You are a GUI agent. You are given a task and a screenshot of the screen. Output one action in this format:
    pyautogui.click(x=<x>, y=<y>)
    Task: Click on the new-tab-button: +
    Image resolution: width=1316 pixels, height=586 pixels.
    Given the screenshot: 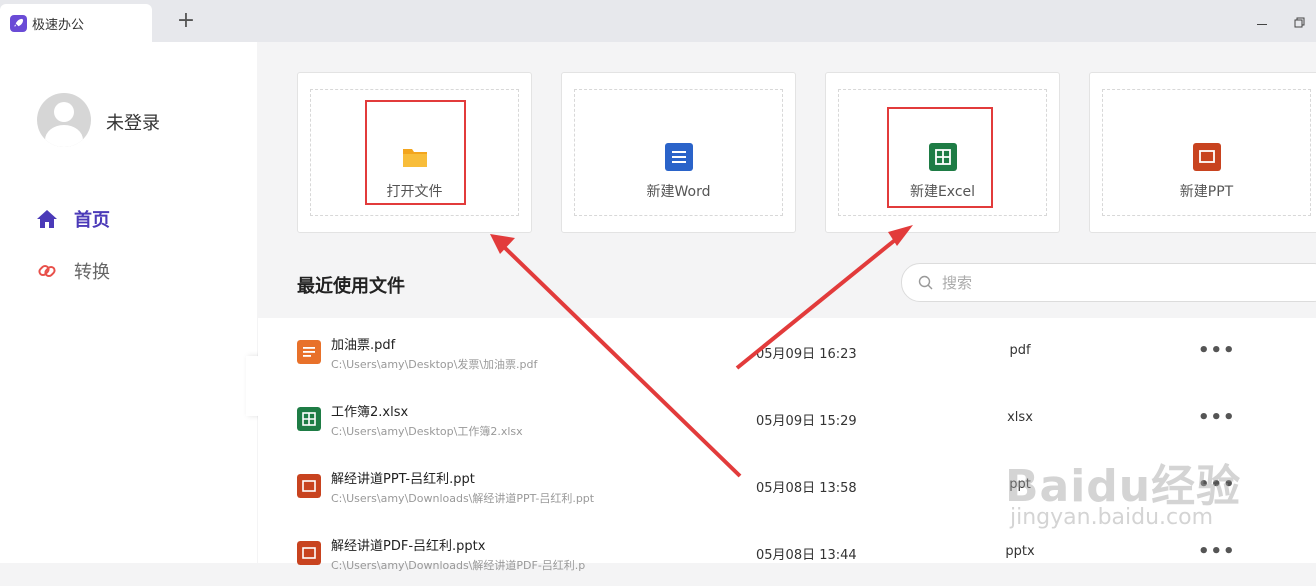 What is the action you would take?
    pyautogui.click(x=186, y=21)
    